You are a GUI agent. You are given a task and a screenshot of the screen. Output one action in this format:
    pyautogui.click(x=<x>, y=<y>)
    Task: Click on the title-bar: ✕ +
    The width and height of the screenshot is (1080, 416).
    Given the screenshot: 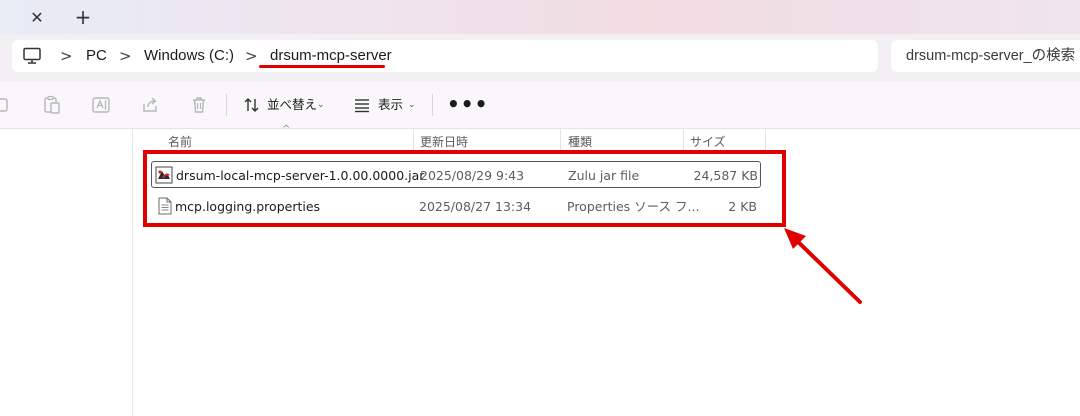 What is the action you would take?
    pyautogui.click(x=540, y=17)
    